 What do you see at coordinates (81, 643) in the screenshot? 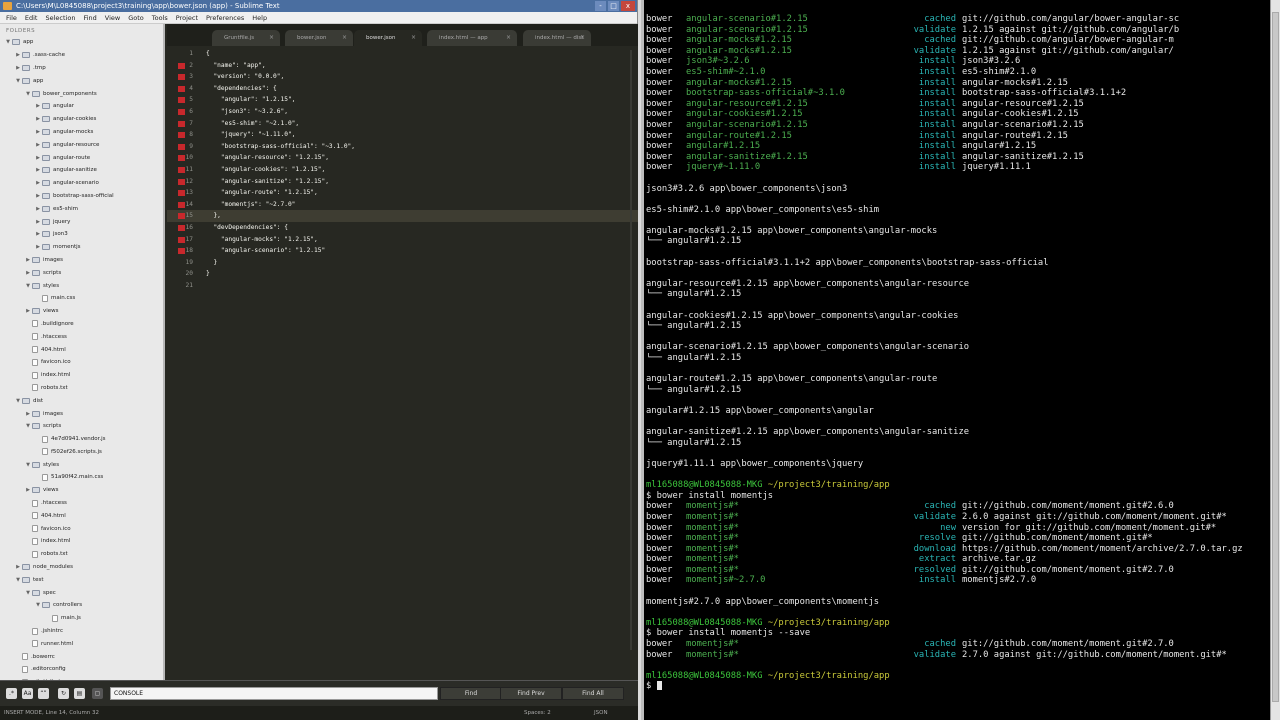
I see `tree-file: runner.html` at bounding box center [81, 643].